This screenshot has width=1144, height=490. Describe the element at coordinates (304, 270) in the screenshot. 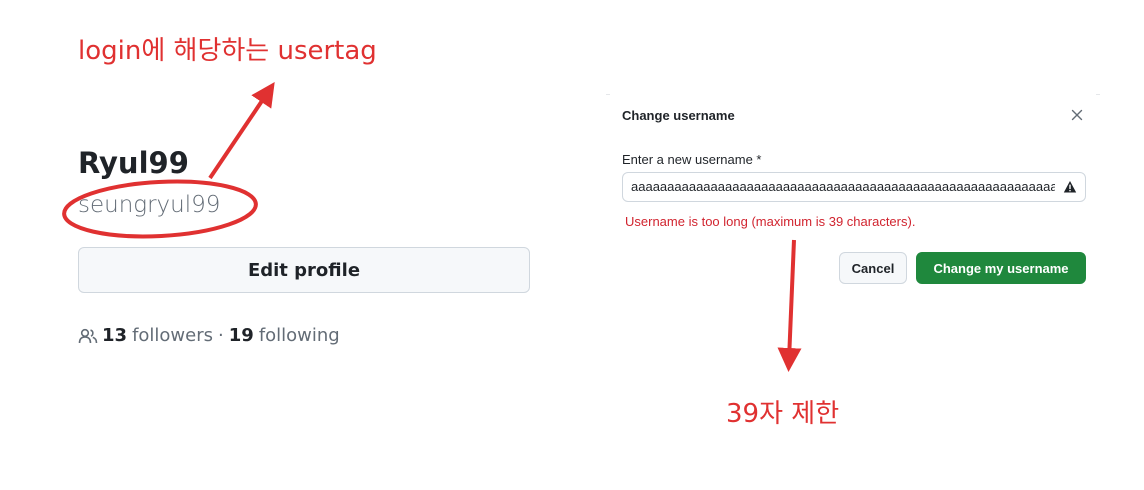

I see `edit-profile-button: Edit profile` at that location.